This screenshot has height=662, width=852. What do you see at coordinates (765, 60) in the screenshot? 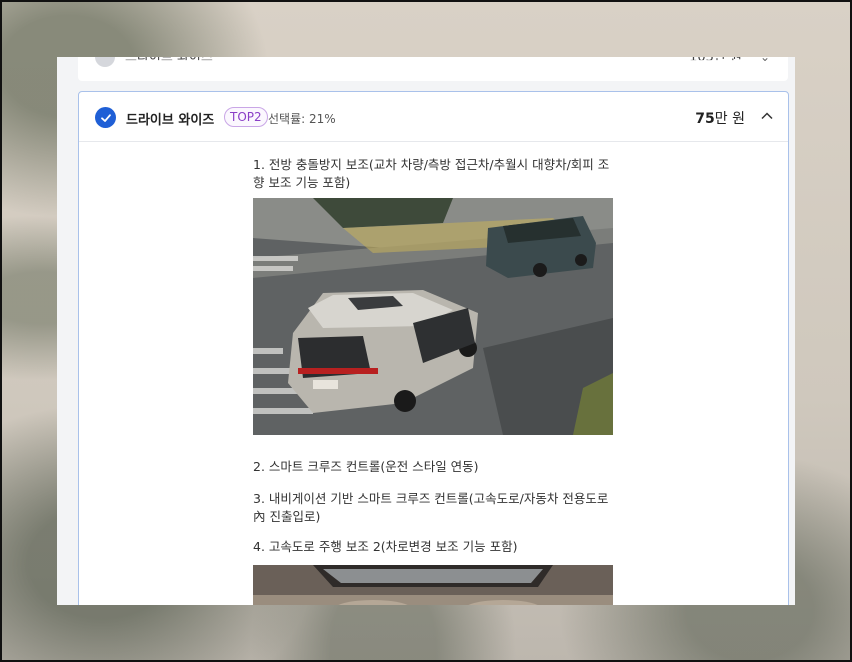
I see `chevron-down-icon: ⌄` at bounding box center [765, 60].